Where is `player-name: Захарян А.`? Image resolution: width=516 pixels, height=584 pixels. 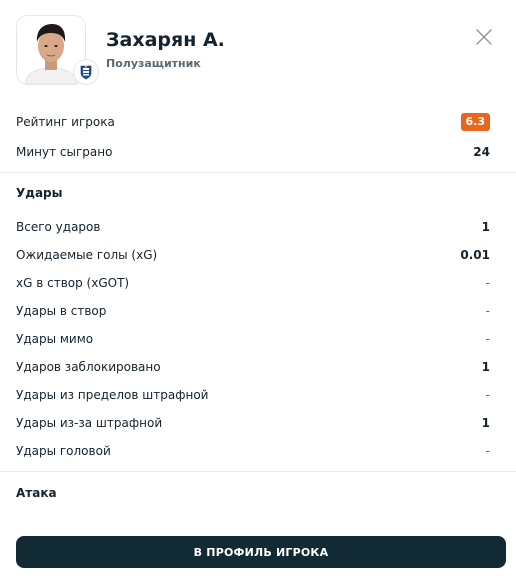 player-name: Захарян А. is located at coordinates (165, 40).